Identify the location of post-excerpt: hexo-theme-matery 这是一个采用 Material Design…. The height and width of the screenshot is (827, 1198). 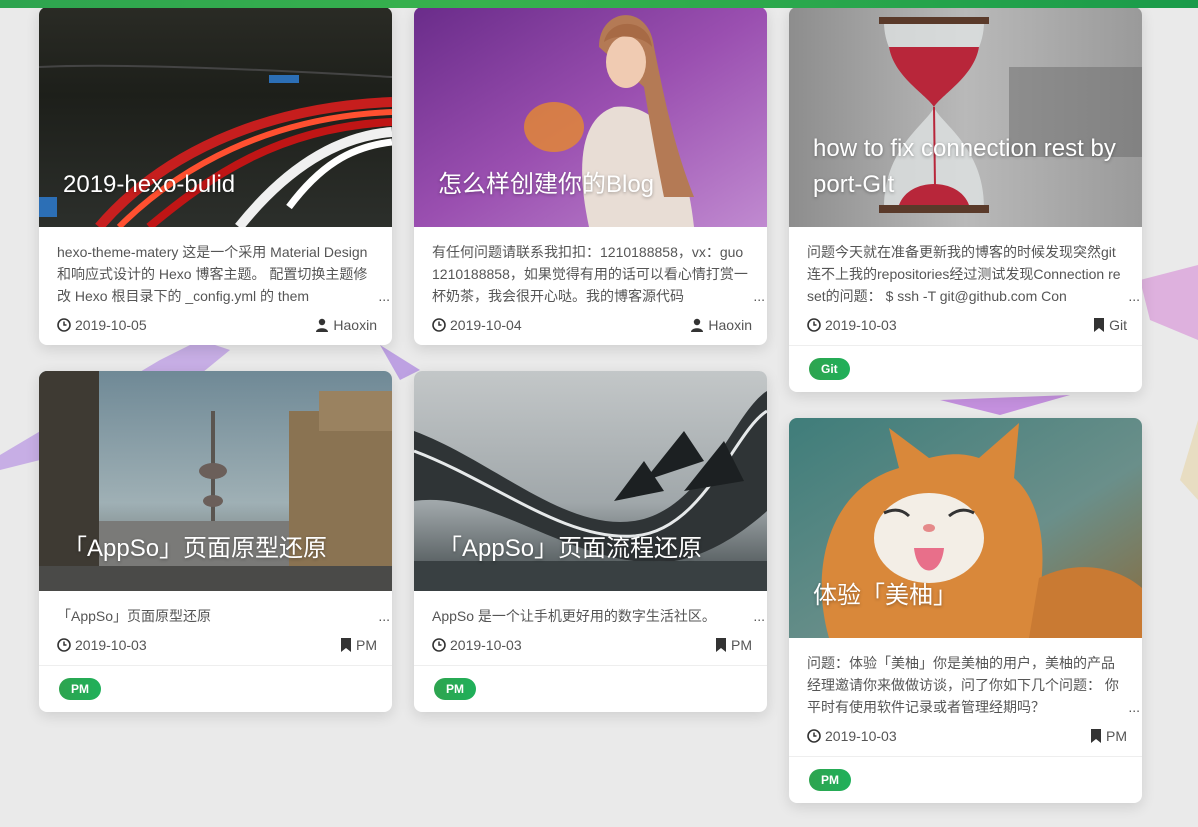
(215, 267).